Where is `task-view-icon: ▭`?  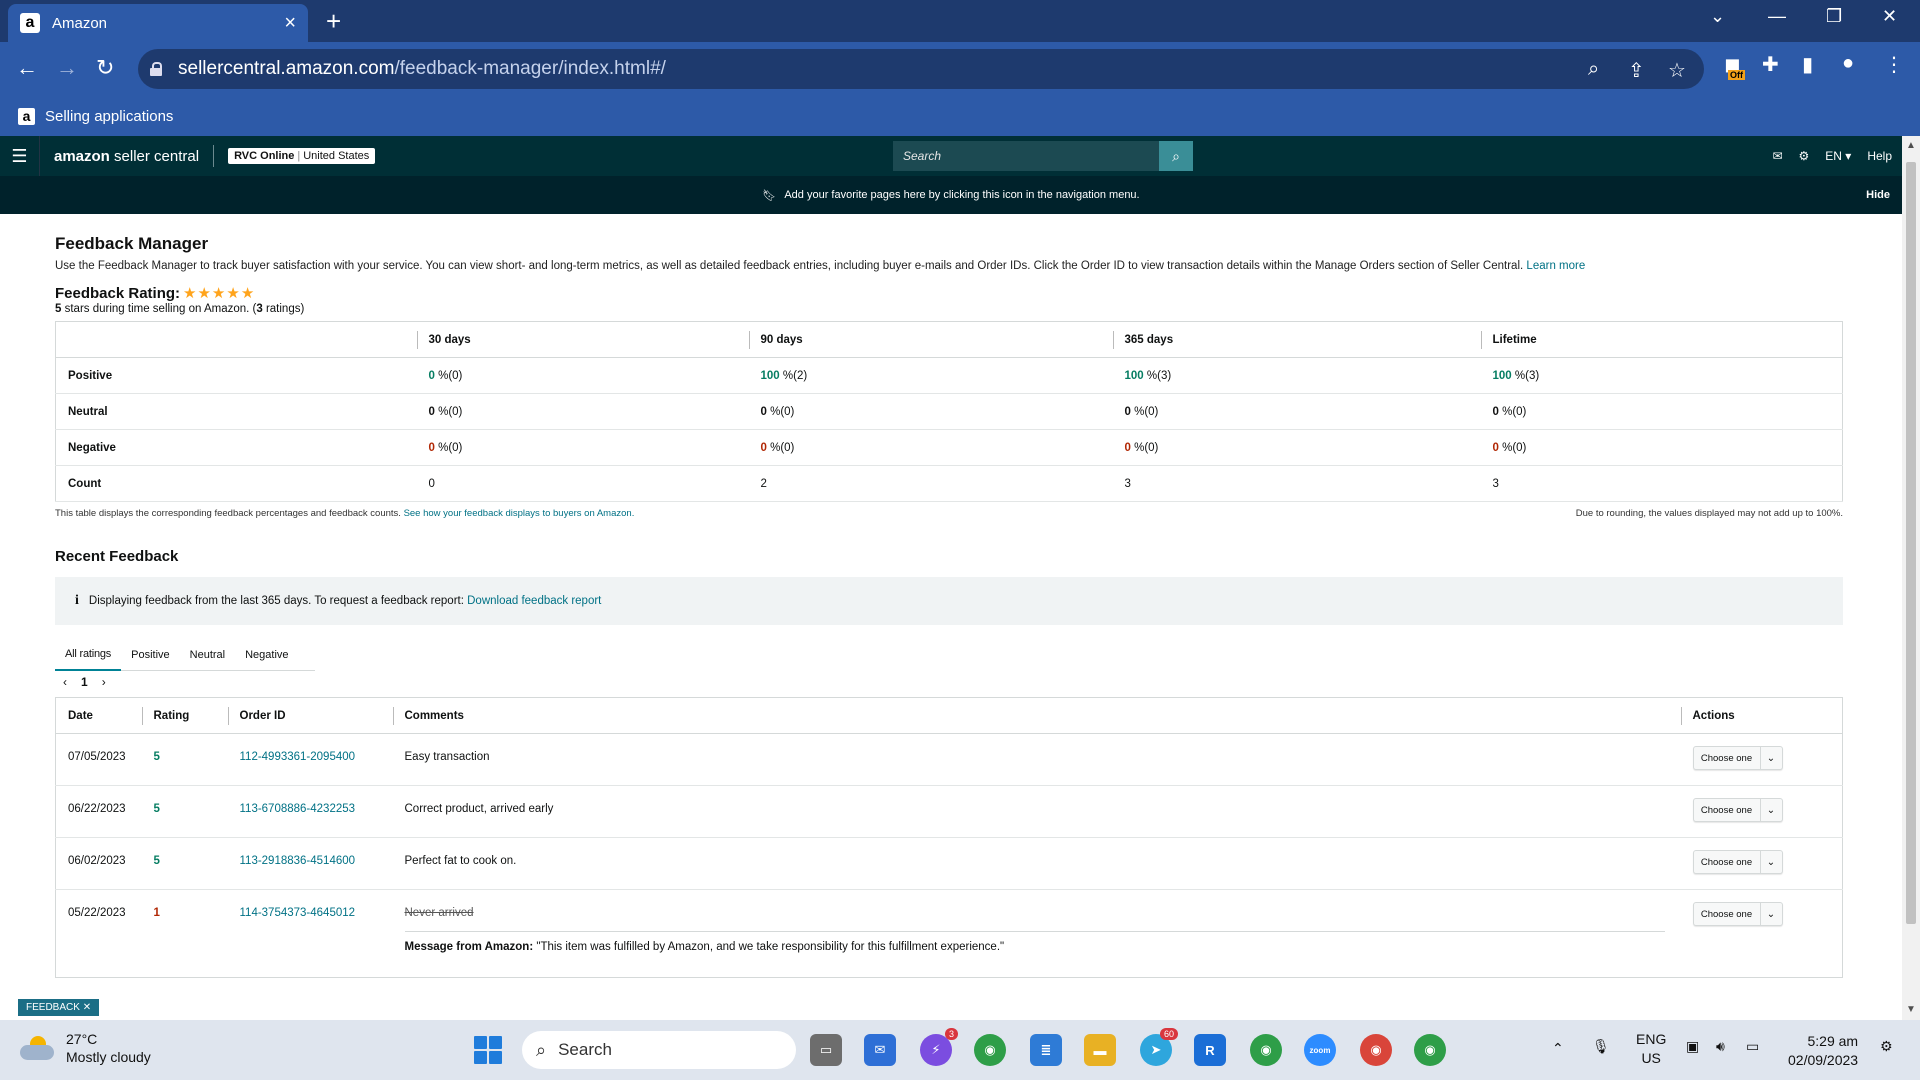 task-view-icon: ▭ is located at coordinates (826, 1050).